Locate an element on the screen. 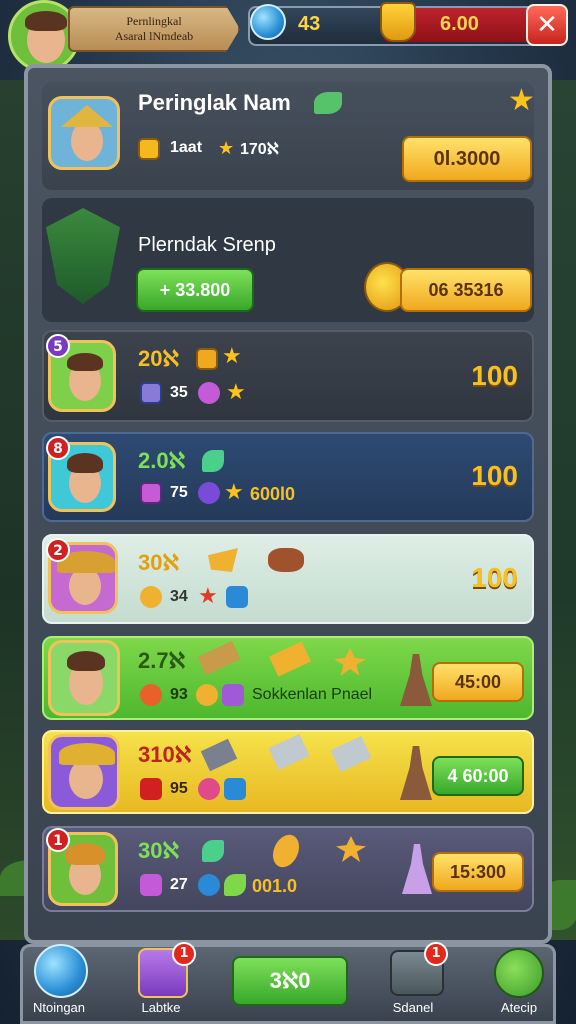 Image resolution: width=576 pixels, height=1024 pixels. gem-icon is located at coordinates (268, 22).